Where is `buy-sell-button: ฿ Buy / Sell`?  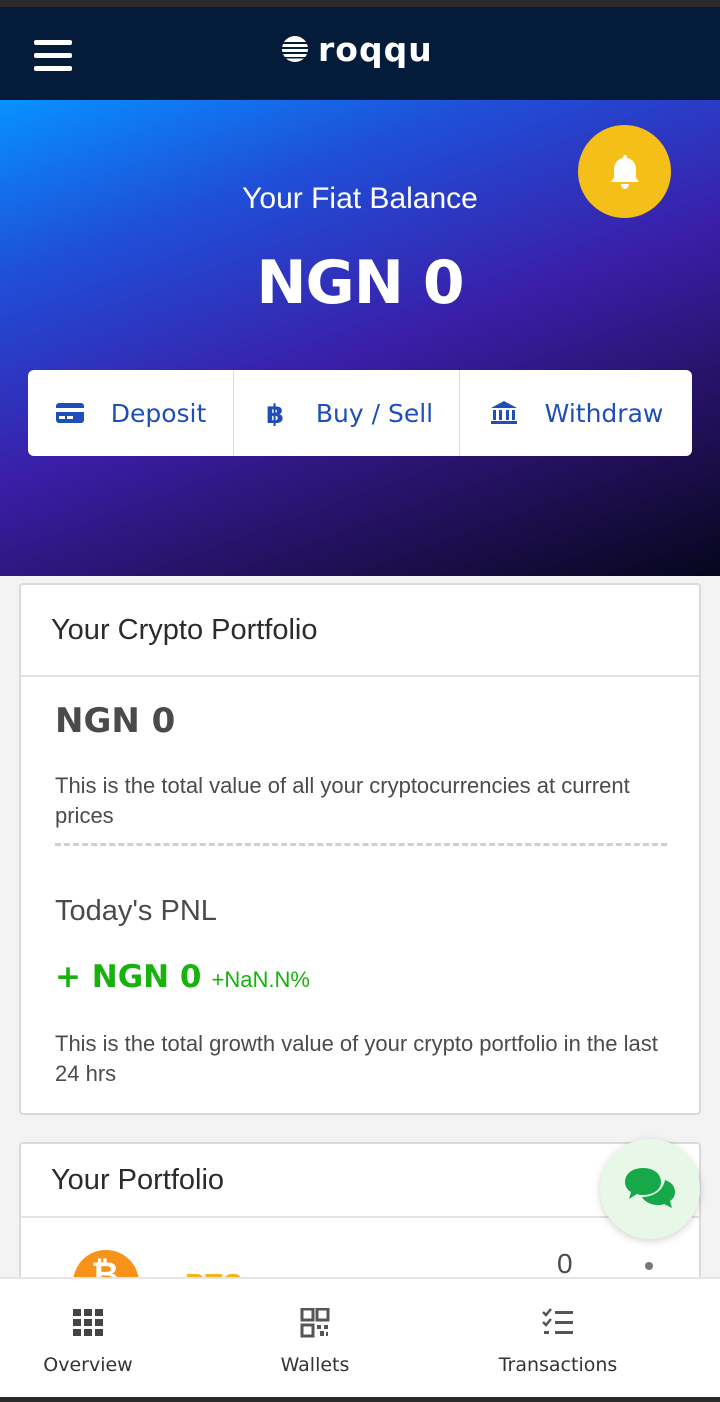
buy-sell-button: ฿ Buy / Sell is located at coordinates (347, 413).